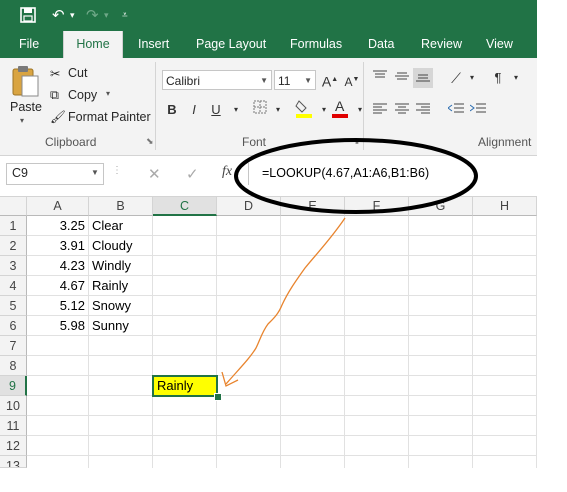 The width and height of the screenshot is (567, 492). Describe the element at coordinates (285, 301) in the screenshot. I see `annotation-arrow-line` at that location.